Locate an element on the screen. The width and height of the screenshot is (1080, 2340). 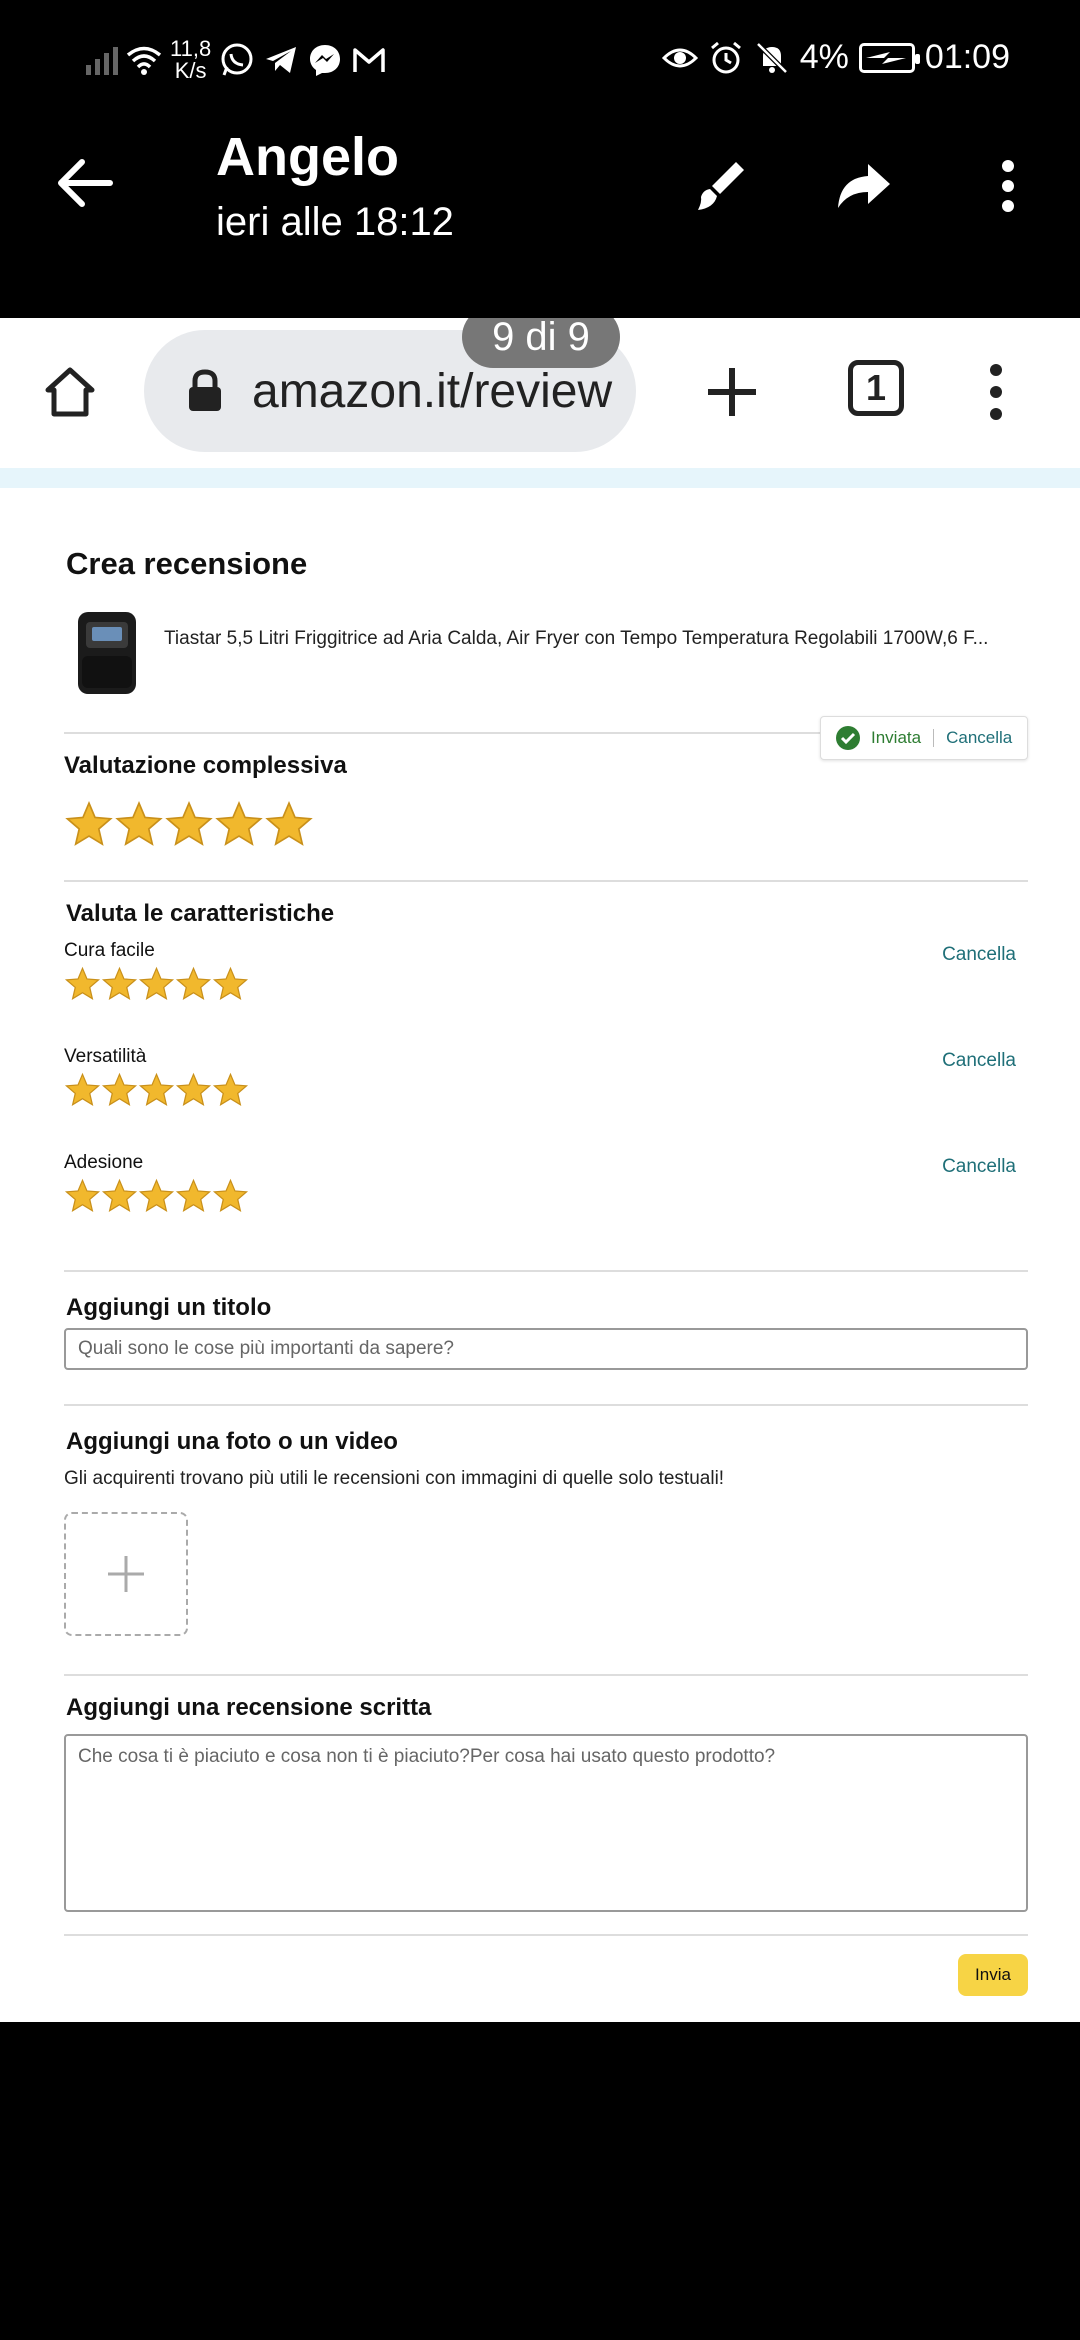
overall-rating-label: Valutazione complessiva is located at coordinates (205, 765).